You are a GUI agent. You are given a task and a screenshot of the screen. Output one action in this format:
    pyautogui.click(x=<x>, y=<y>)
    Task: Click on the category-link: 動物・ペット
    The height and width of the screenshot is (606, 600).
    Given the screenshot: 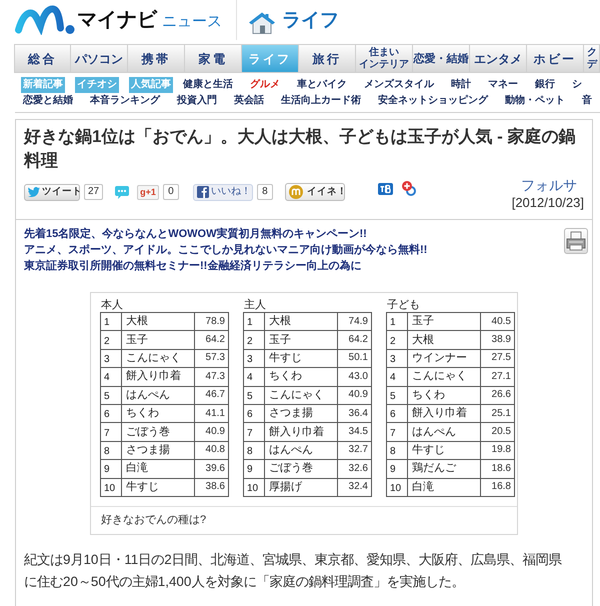 What is the action you would take?
    pyautogui.click(x=535, y=100)
    